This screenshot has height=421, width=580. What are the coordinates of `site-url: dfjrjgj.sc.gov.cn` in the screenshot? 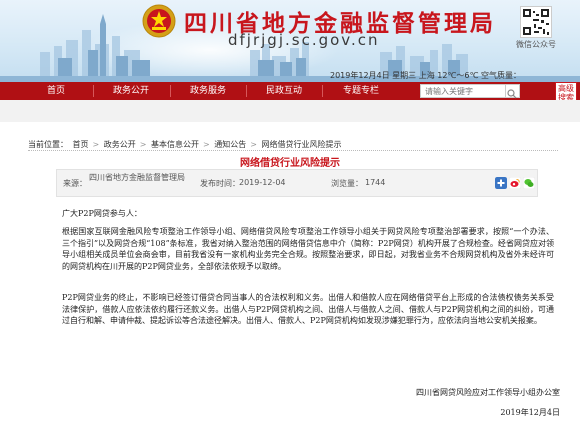 It's located at (304, 40).